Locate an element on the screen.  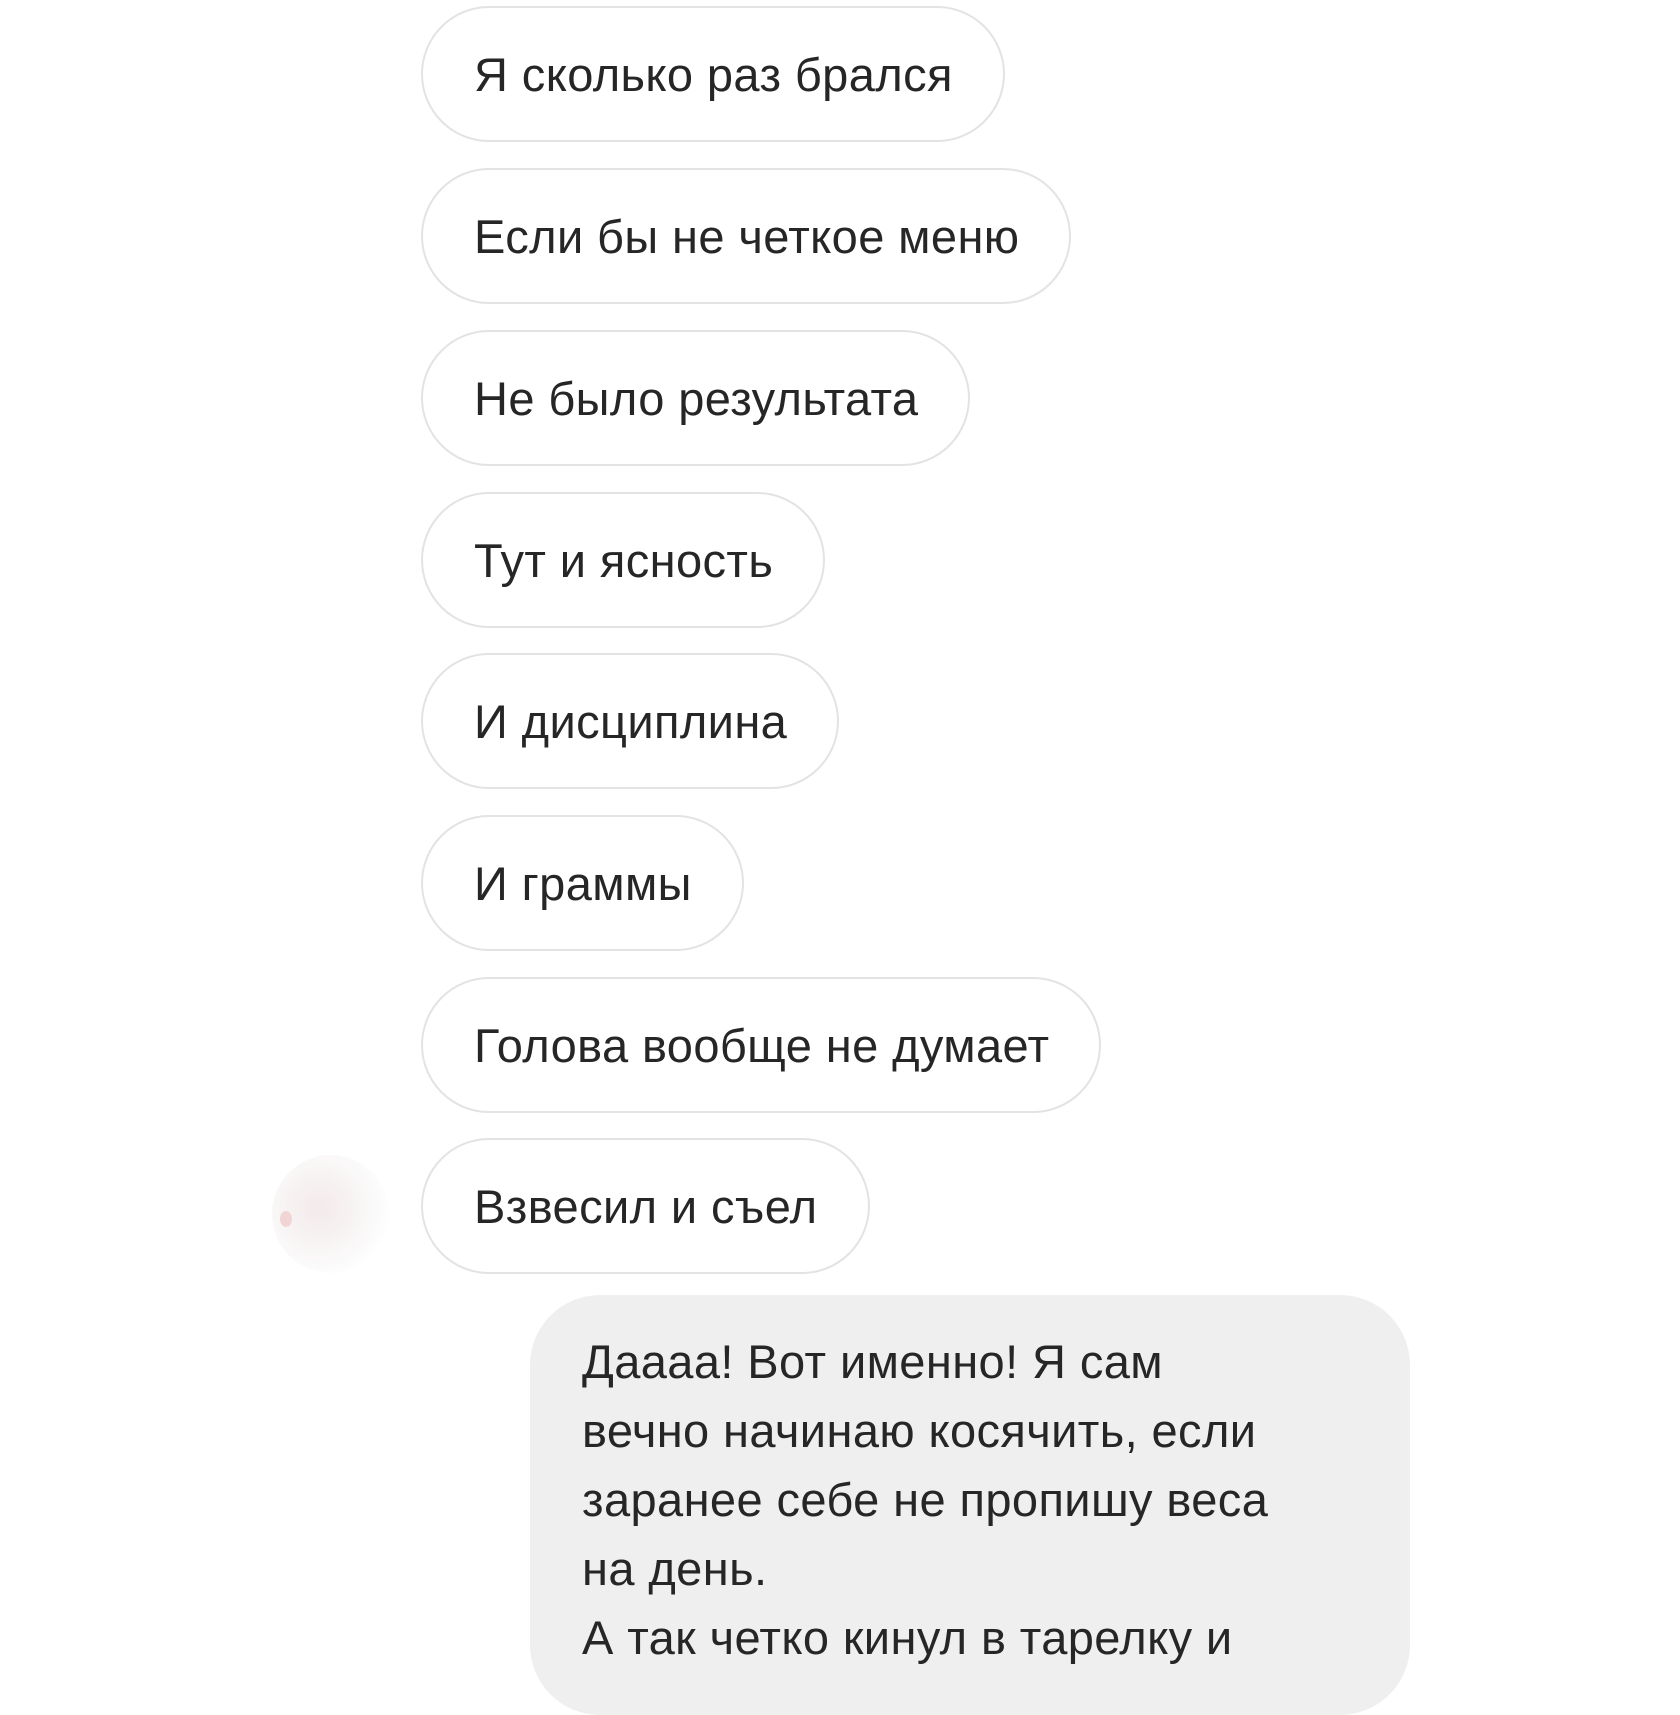
message-text: Не было результата is located at coordinates (696, 398).